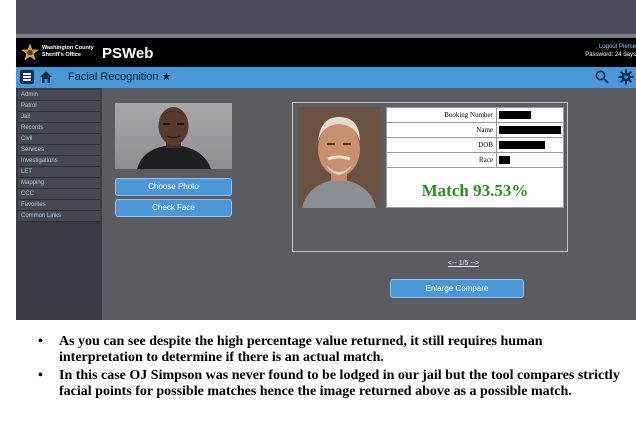 Image resolution: width=636 pixels, height=437 pixels. What do you see at coordinates (59, 194) in the screenshot?
I see `sidebar-item-ccc: CCC` at bounding box center [59, 194].